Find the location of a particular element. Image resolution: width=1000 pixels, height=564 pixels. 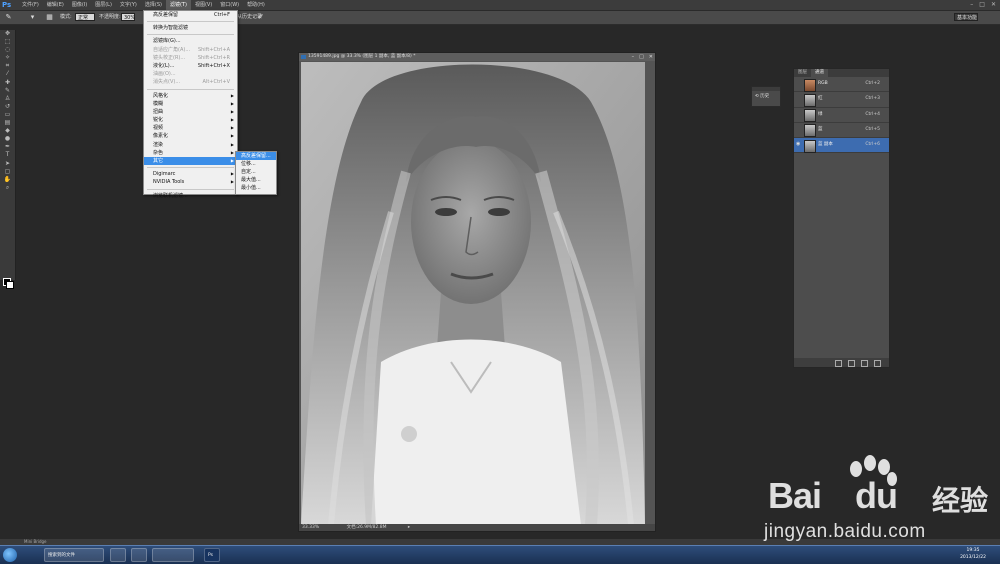

brush-panel-icon: ▦ is located at coordinates (49, 17).